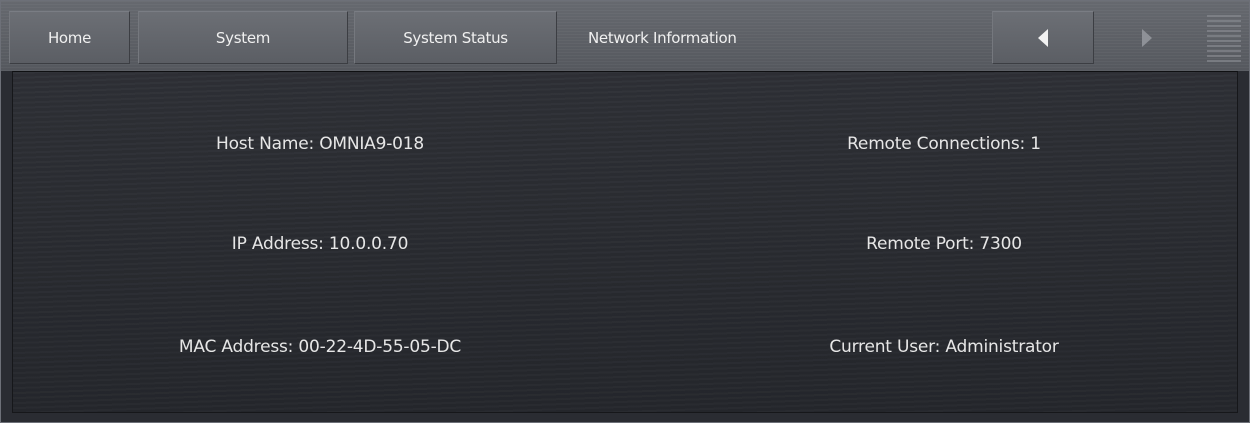 The image size is (1250, 423). I want to click on ip-address-row: IP Address: 10.0.0.70, so click(320, 244).